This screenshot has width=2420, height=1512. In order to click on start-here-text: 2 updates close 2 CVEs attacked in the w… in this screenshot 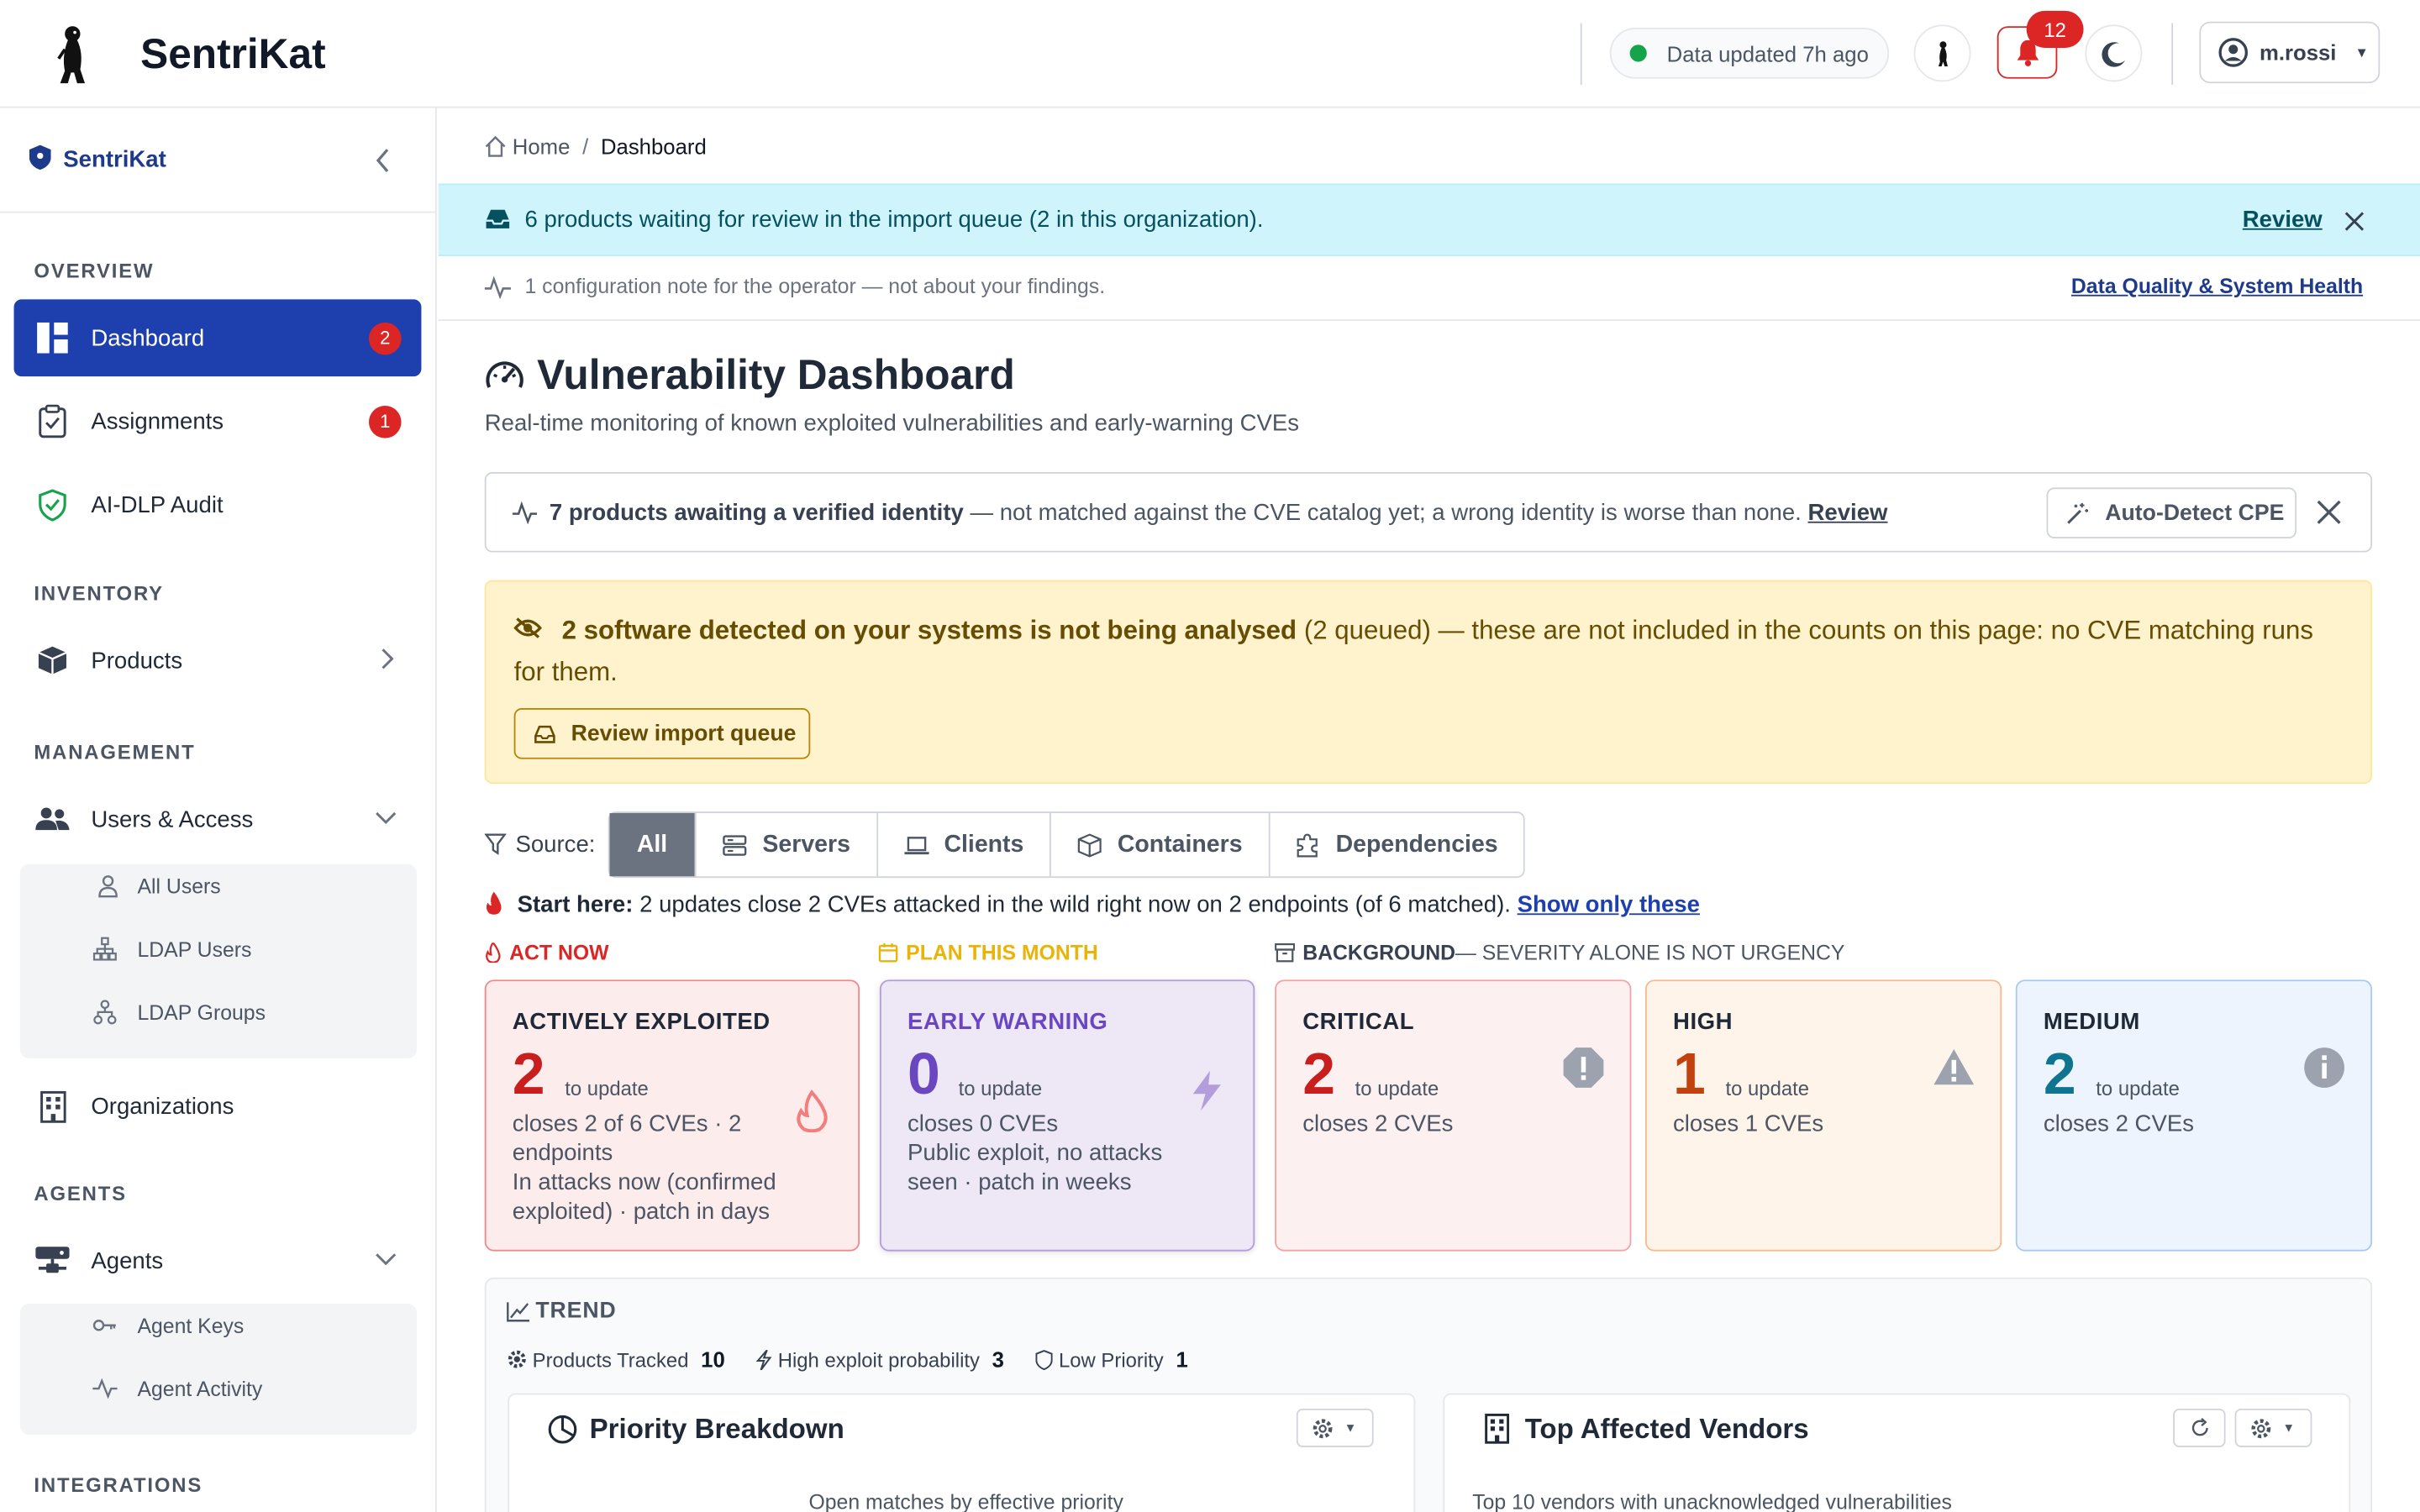, I will do `click(1075, 904)`.